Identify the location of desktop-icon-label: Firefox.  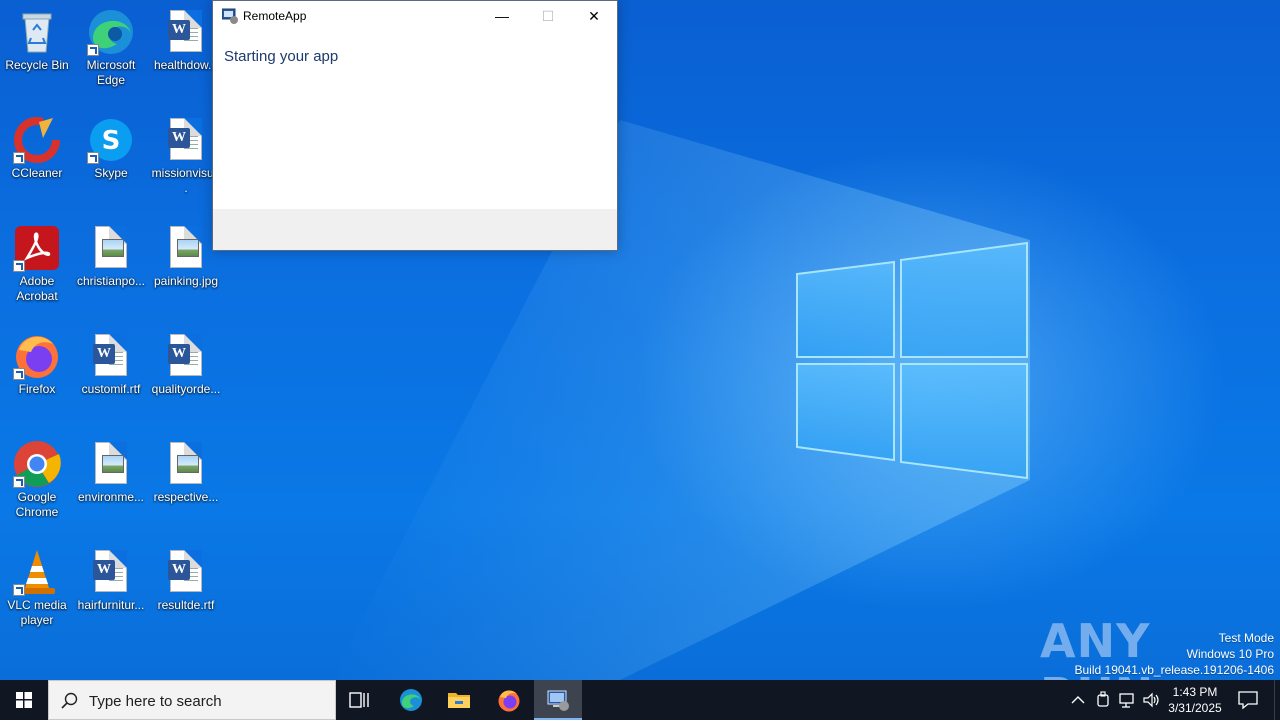
(37, 389).